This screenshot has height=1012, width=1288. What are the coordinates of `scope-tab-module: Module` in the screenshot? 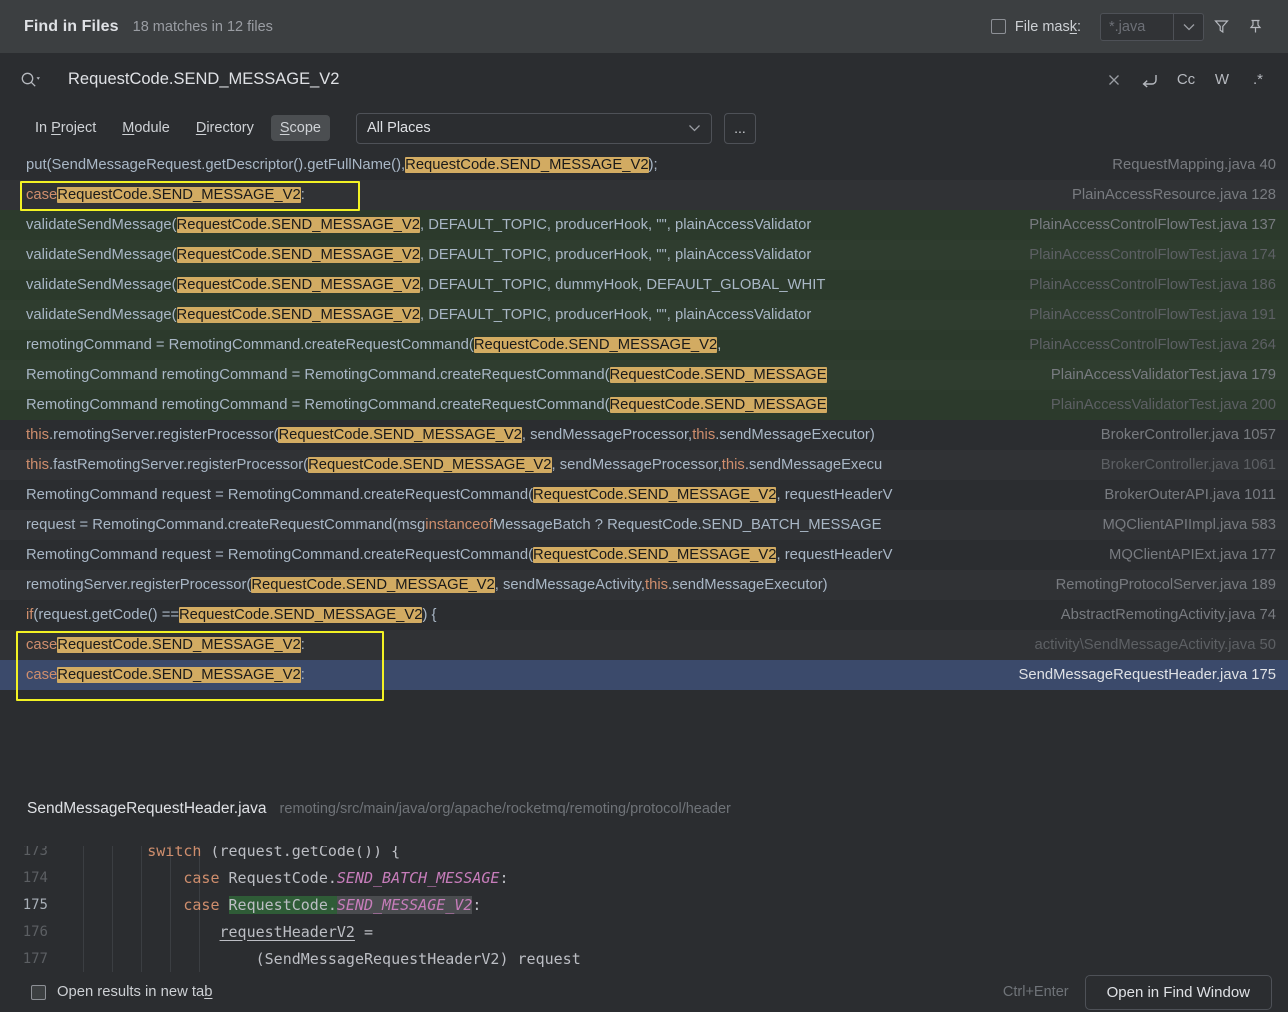 It's located at (146, 128).